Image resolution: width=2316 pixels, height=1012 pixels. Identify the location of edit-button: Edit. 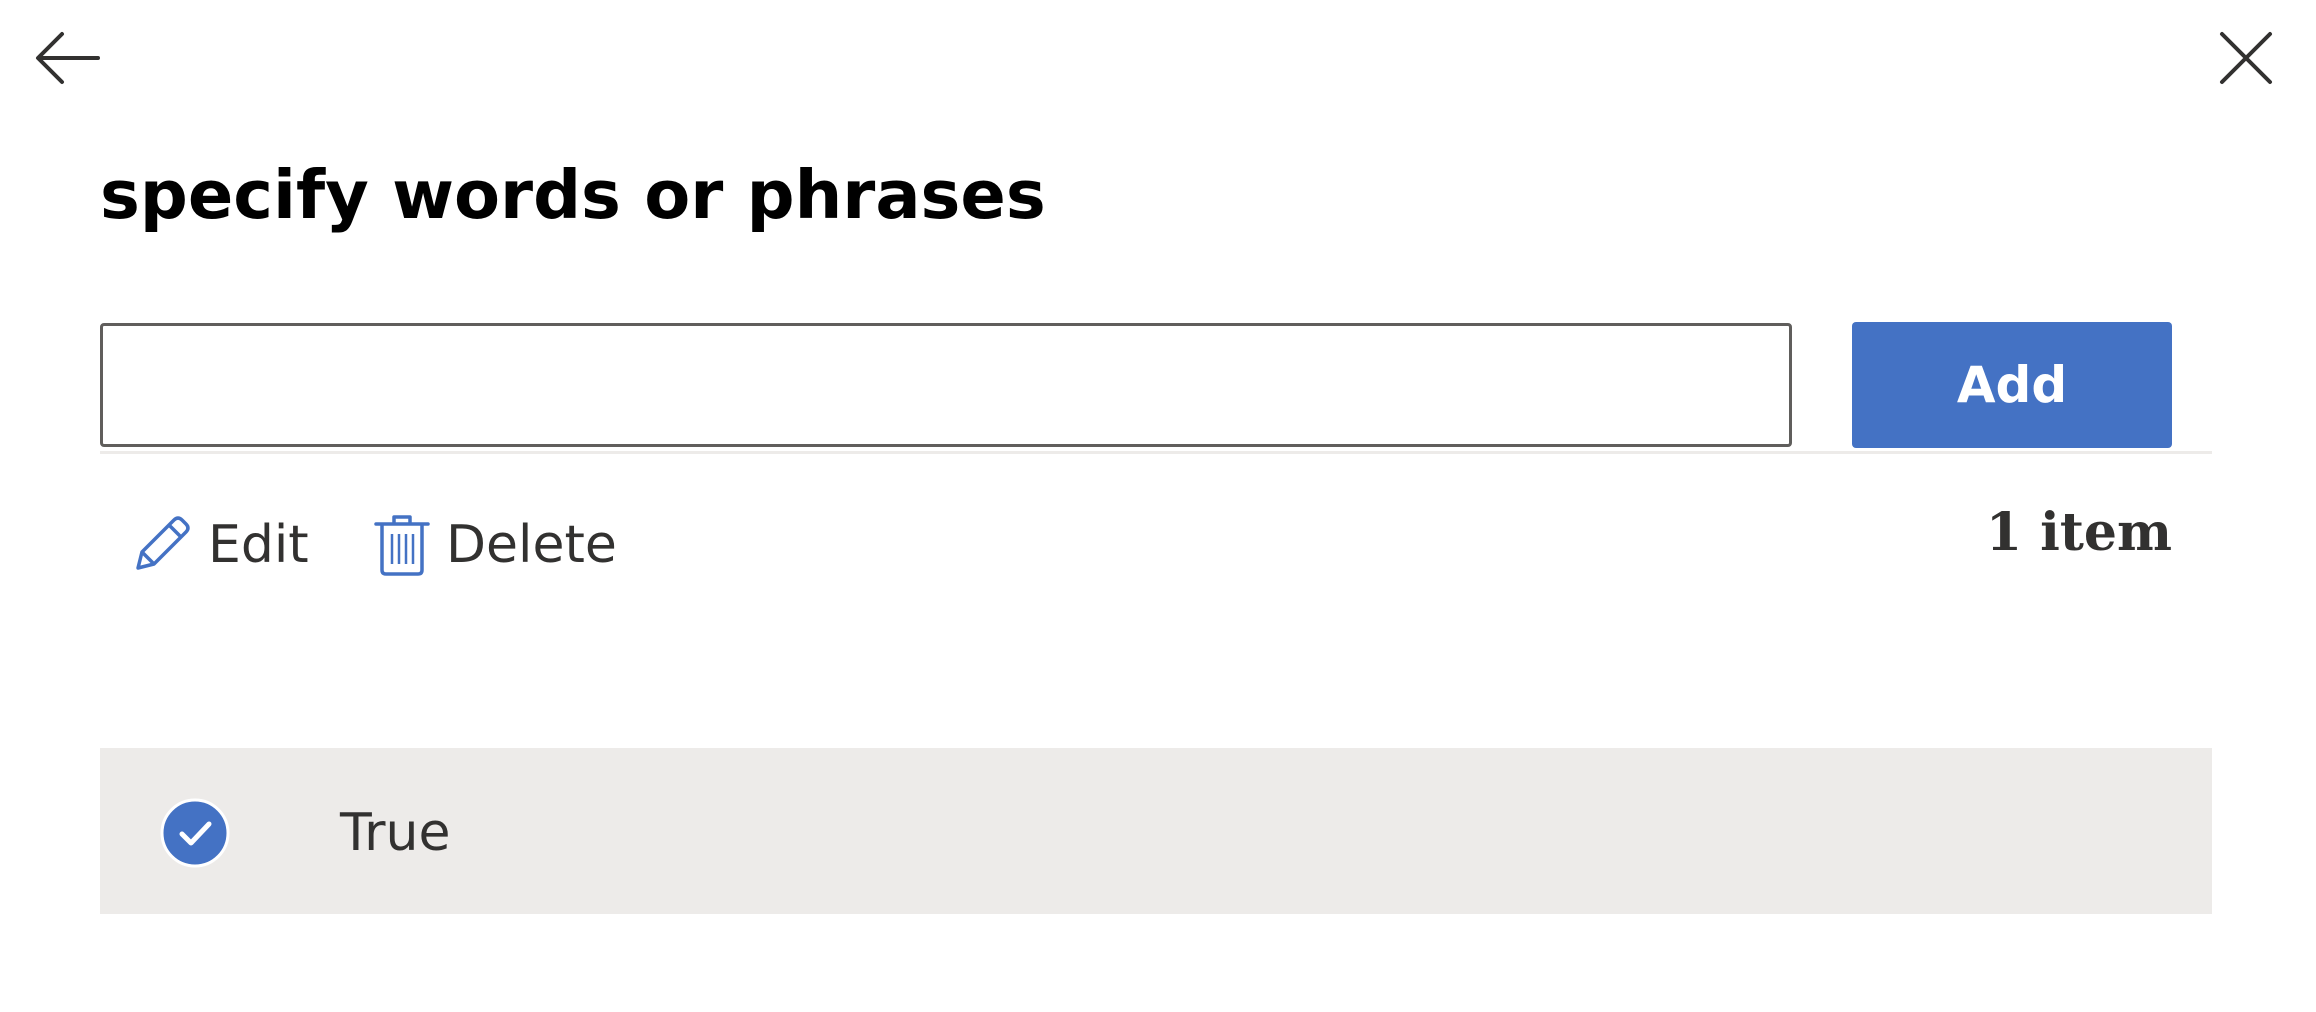
(218, 545).